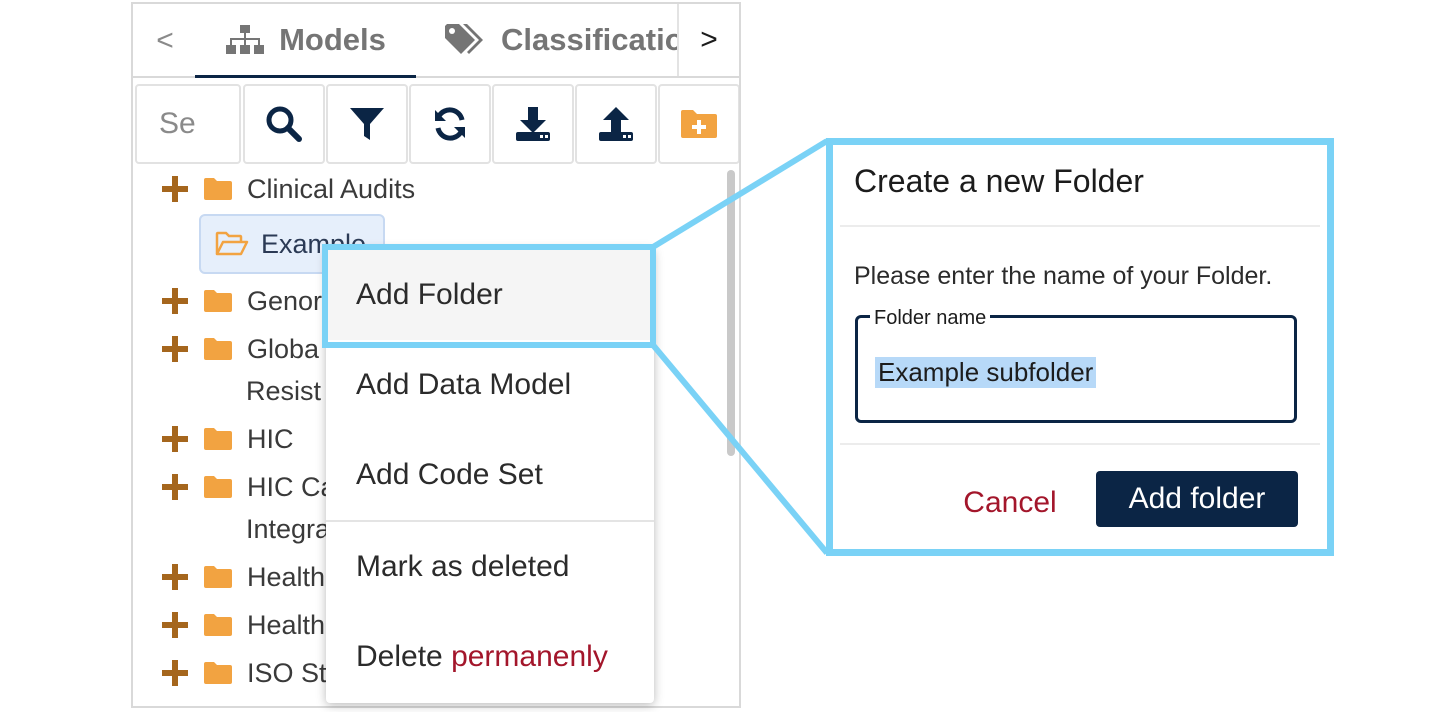 Image resolution: width=1454 pixels, height=712 pixels. What do you see at coordinates (1080, 444) in the screenshot?
I see `dialog-footer-divider` at bounding box center [1080, 444].